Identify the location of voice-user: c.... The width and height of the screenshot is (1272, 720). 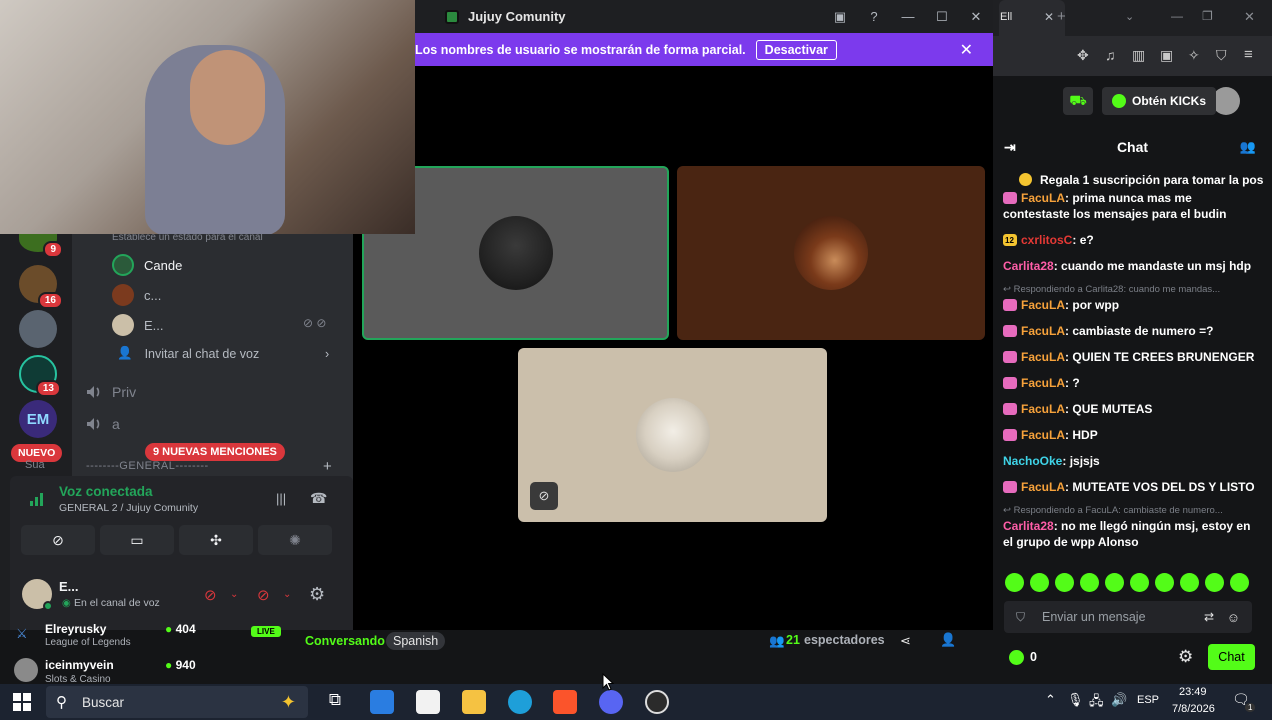
(136, 295).